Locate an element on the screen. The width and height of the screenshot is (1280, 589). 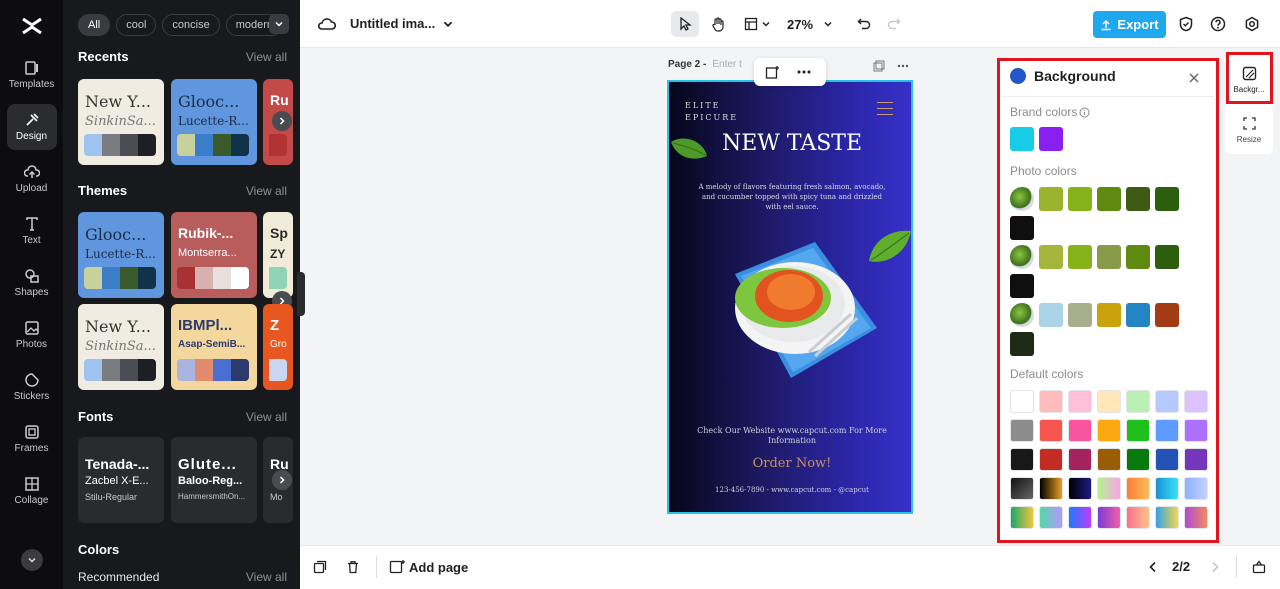
collapse-panel-handle is located at coordinates (301, 294).